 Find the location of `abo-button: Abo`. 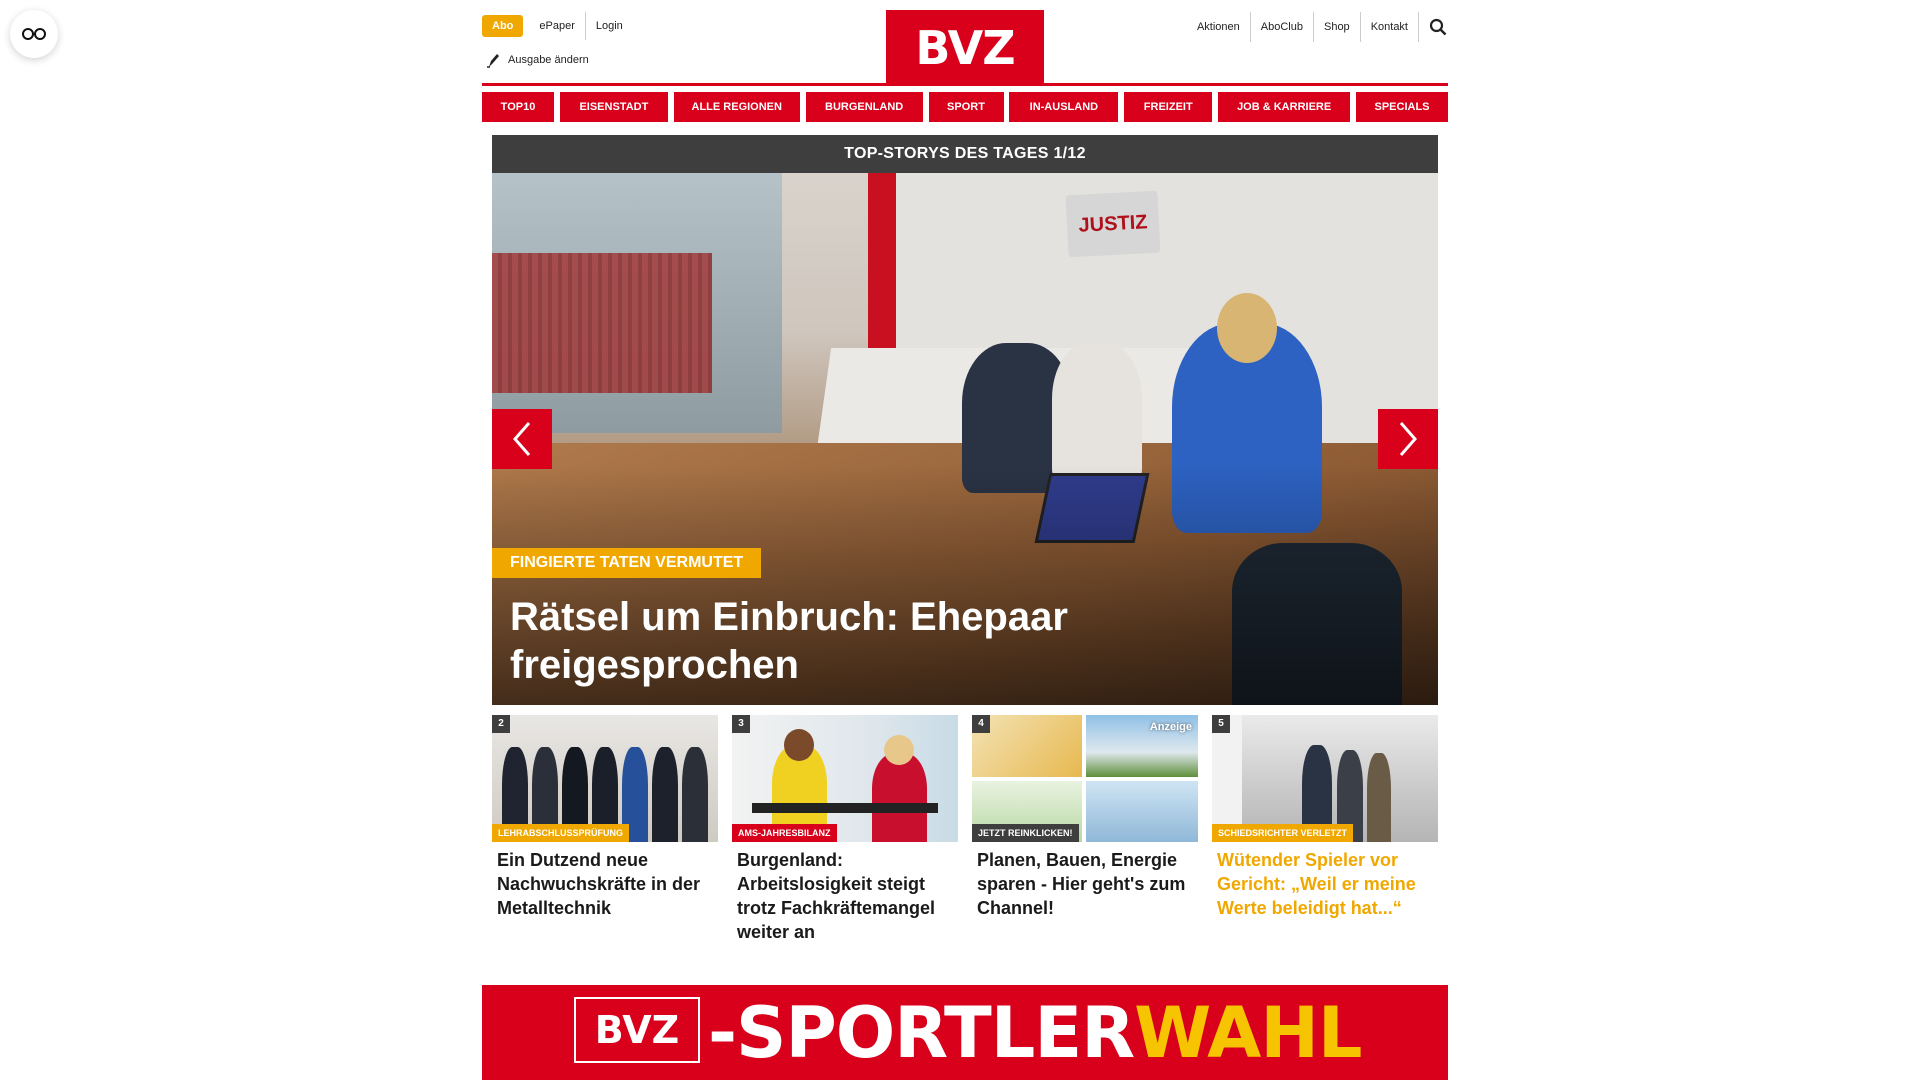

abo-button: Abo is located at coordinates (503, 26).